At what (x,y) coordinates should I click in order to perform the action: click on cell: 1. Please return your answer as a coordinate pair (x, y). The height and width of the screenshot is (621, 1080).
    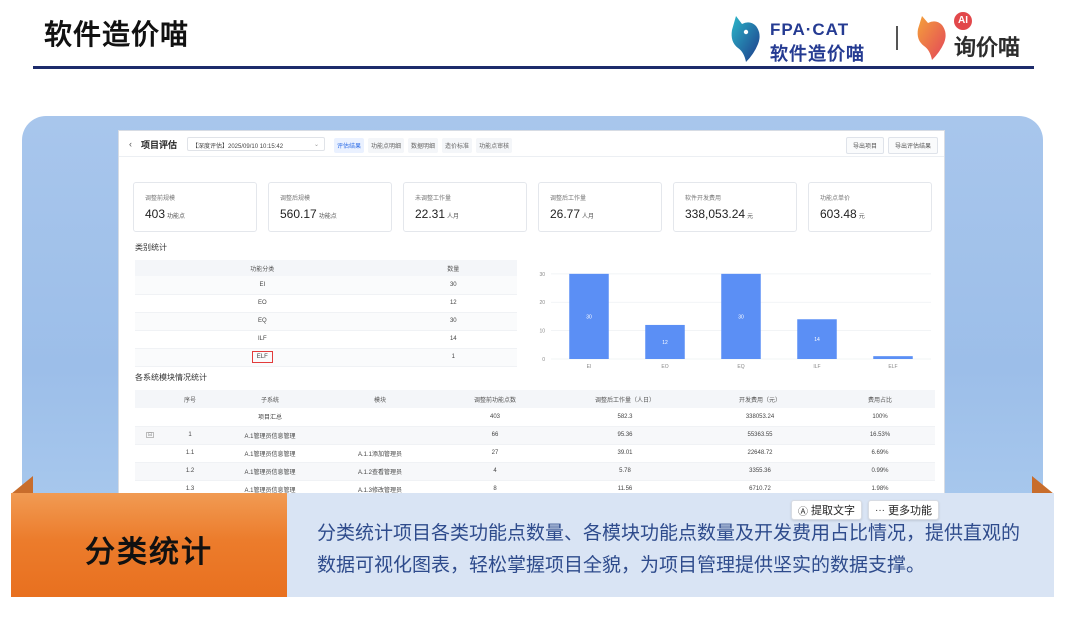
    Looking at the image, I should click on (190, 435).